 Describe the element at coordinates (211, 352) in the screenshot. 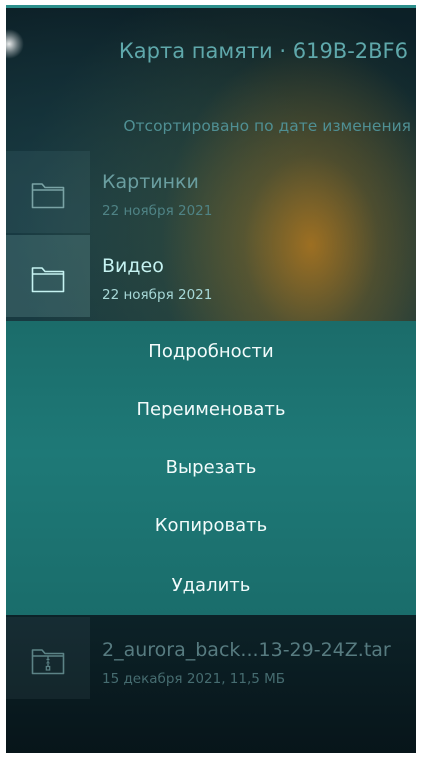

I see `menu-item-details: Подробности` at that location.